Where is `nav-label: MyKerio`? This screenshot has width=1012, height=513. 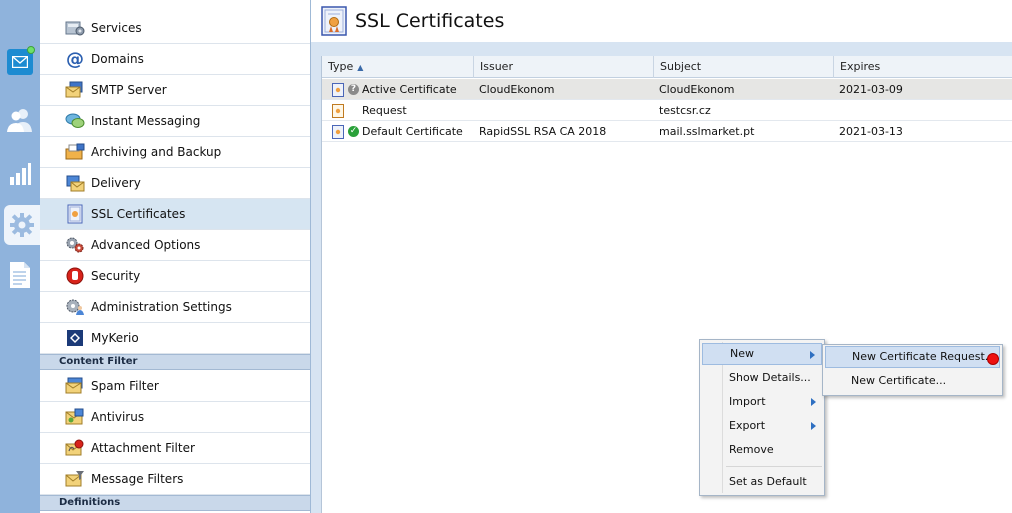 nav-label: MyKerio is located at coordinates (115, 338).